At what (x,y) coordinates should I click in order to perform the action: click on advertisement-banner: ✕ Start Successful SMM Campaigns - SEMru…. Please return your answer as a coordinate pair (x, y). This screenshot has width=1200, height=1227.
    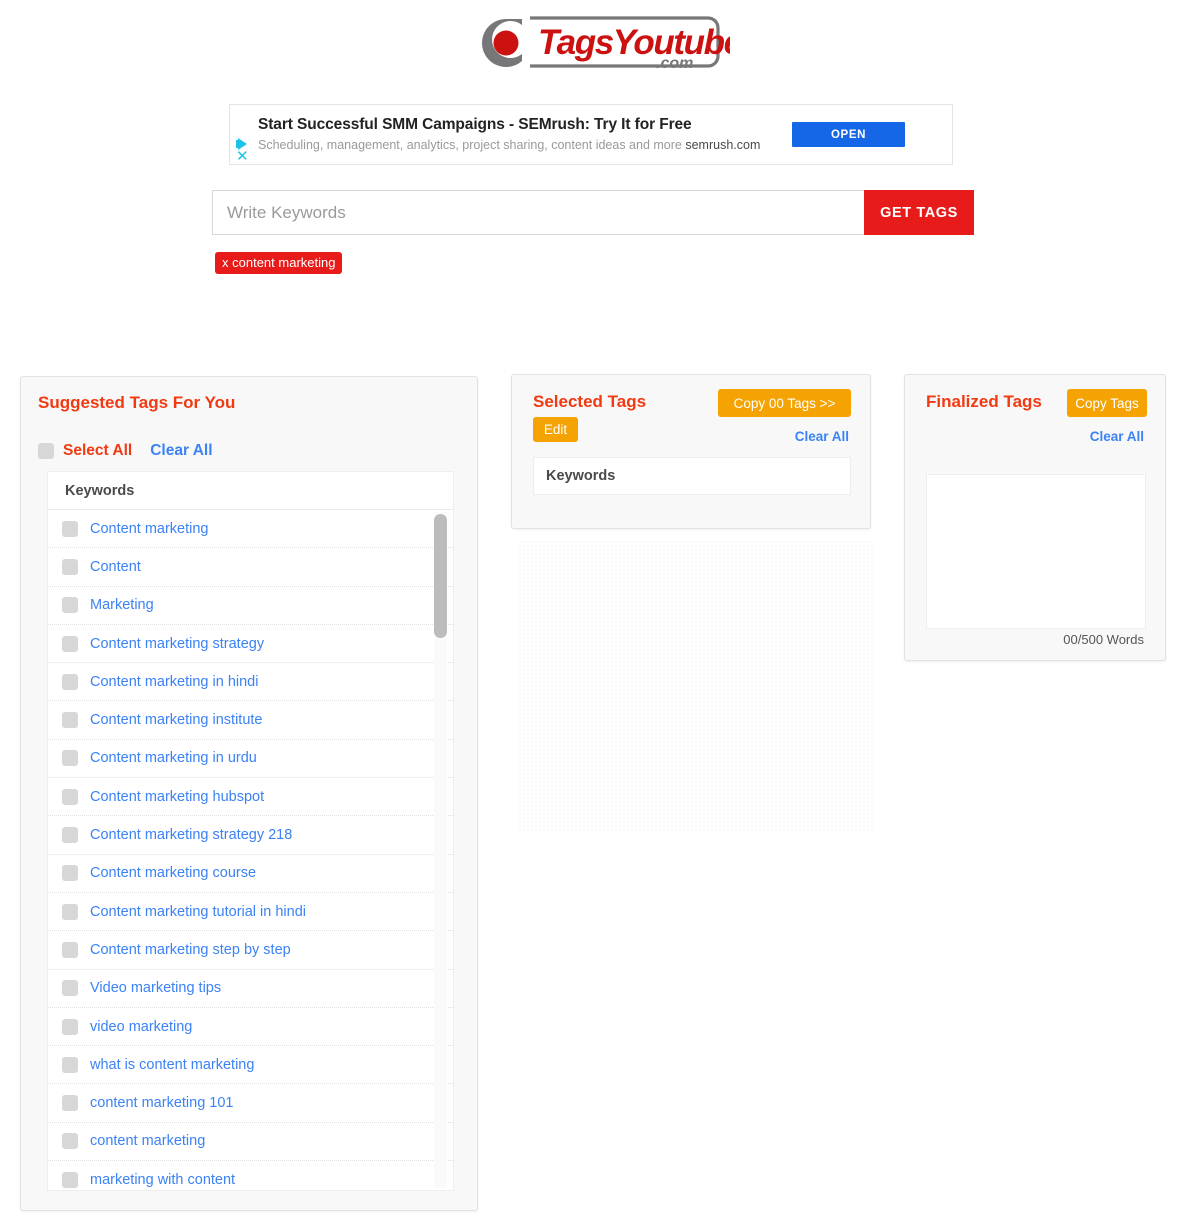
    Looking at the image, I should click on (591, 134).